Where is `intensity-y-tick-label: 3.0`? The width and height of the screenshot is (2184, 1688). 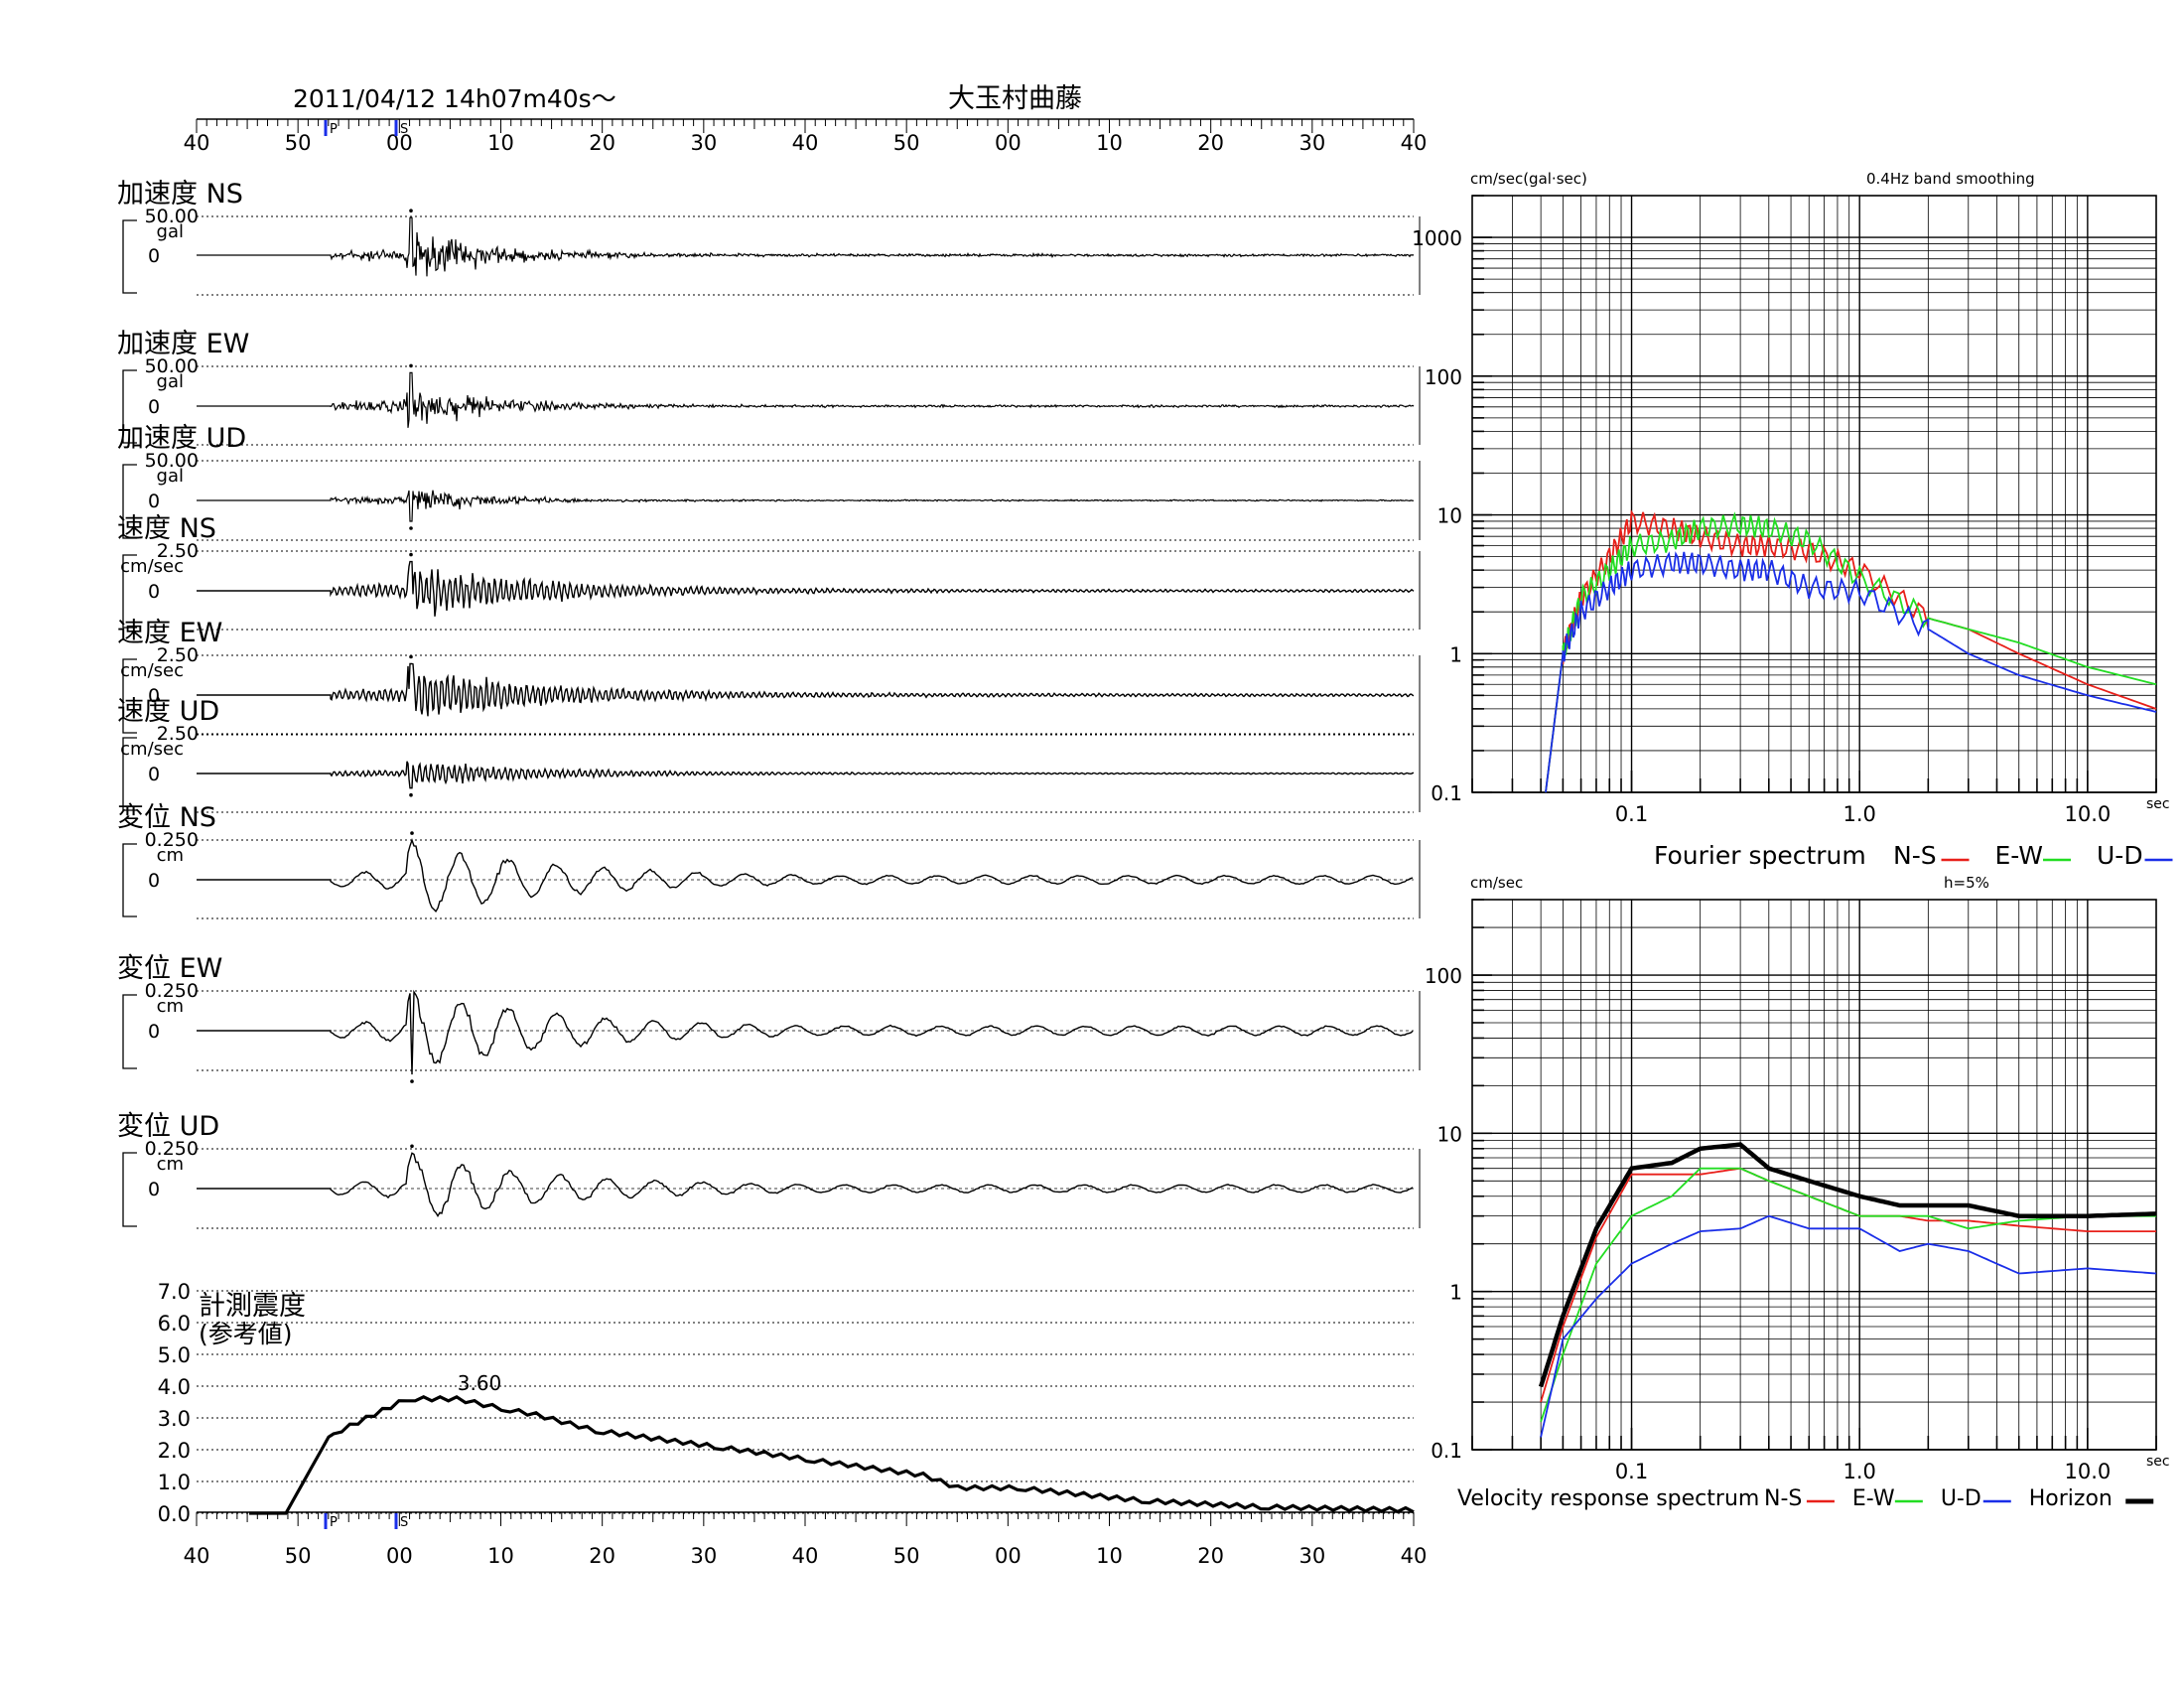
intensity-y-tick-label: 3.0 is located at coordinates (174, 1419).